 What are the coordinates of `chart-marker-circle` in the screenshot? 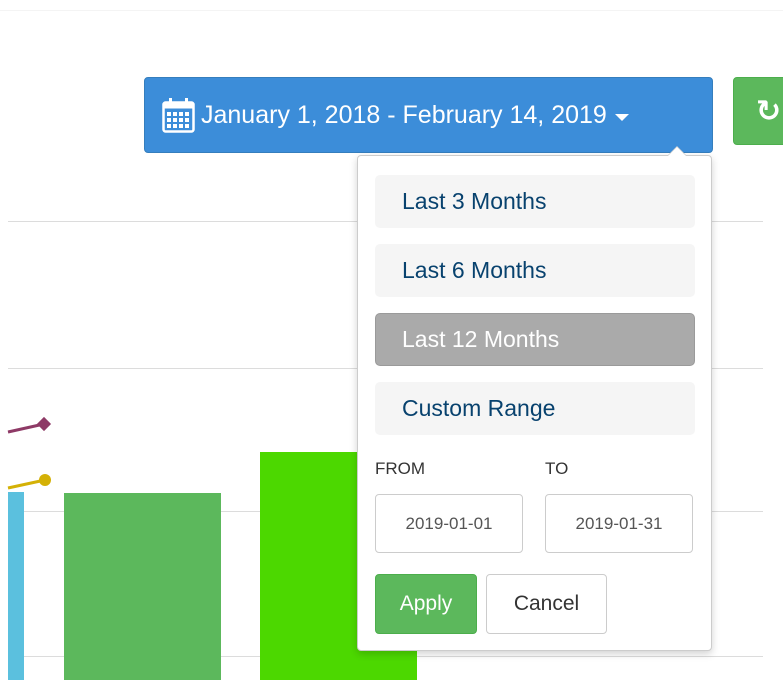 It's located at (45, 480).